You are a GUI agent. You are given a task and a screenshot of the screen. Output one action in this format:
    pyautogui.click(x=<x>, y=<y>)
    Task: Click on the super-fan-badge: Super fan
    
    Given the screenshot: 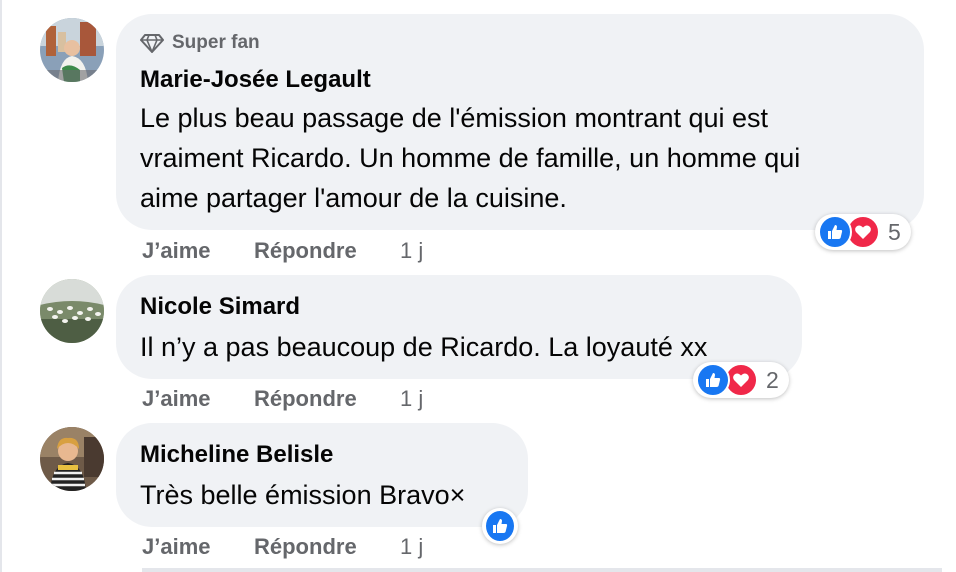 What is the action you would take?
    pyautogui.click(x=520, y=43)
    